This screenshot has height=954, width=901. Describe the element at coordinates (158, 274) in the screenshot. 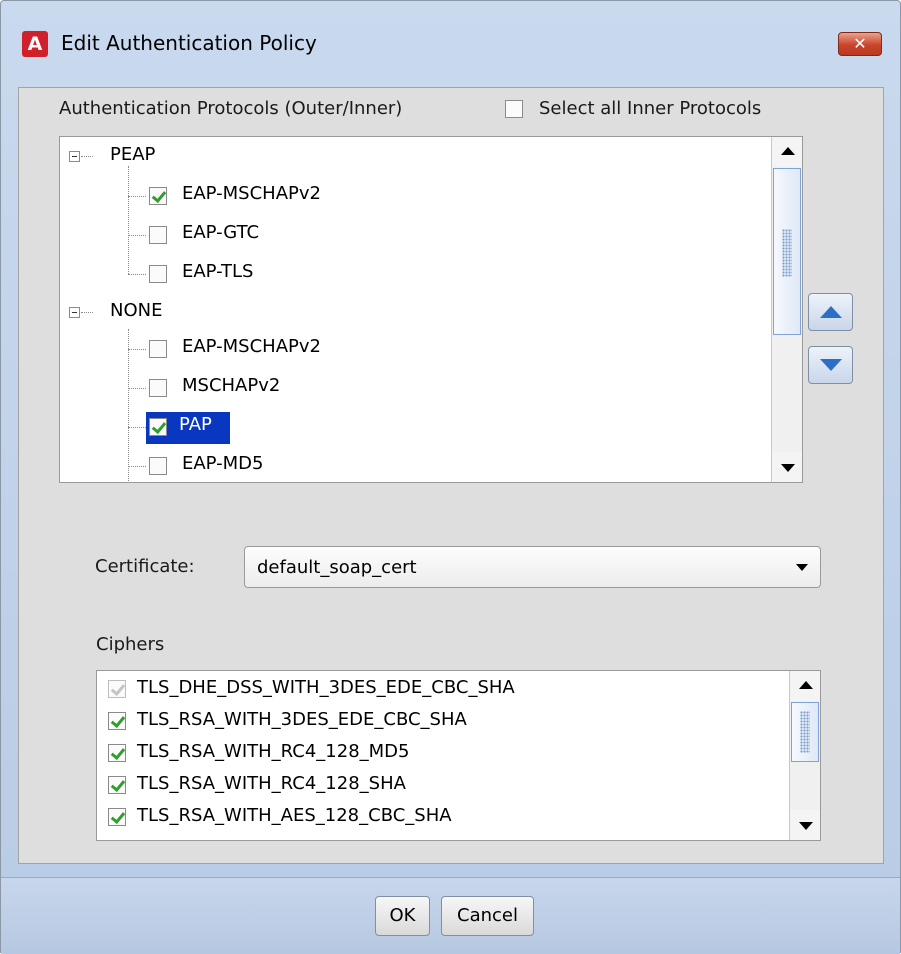

I see `peap-eap-tls-checkbox` at that location.